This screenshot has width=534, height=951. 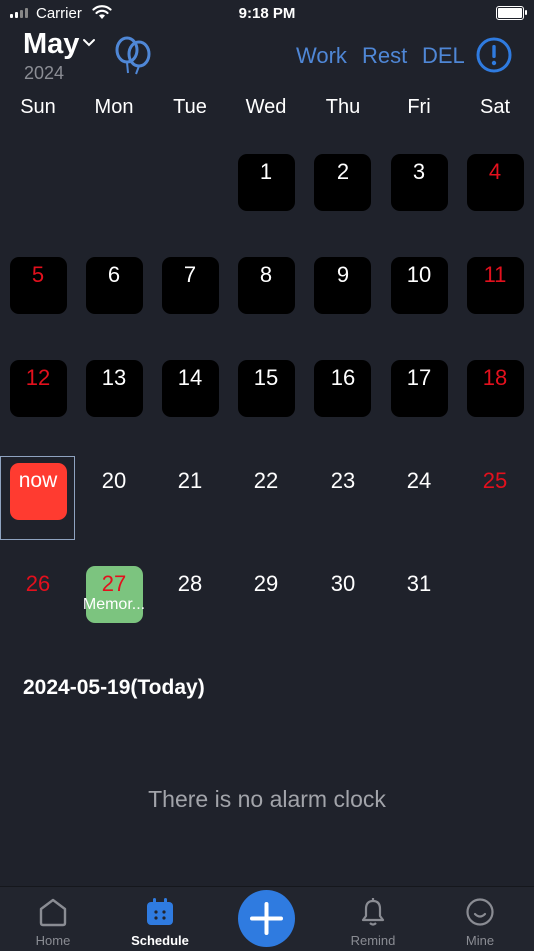 I want to click on day-number: 6, so click(x=114, y=274).